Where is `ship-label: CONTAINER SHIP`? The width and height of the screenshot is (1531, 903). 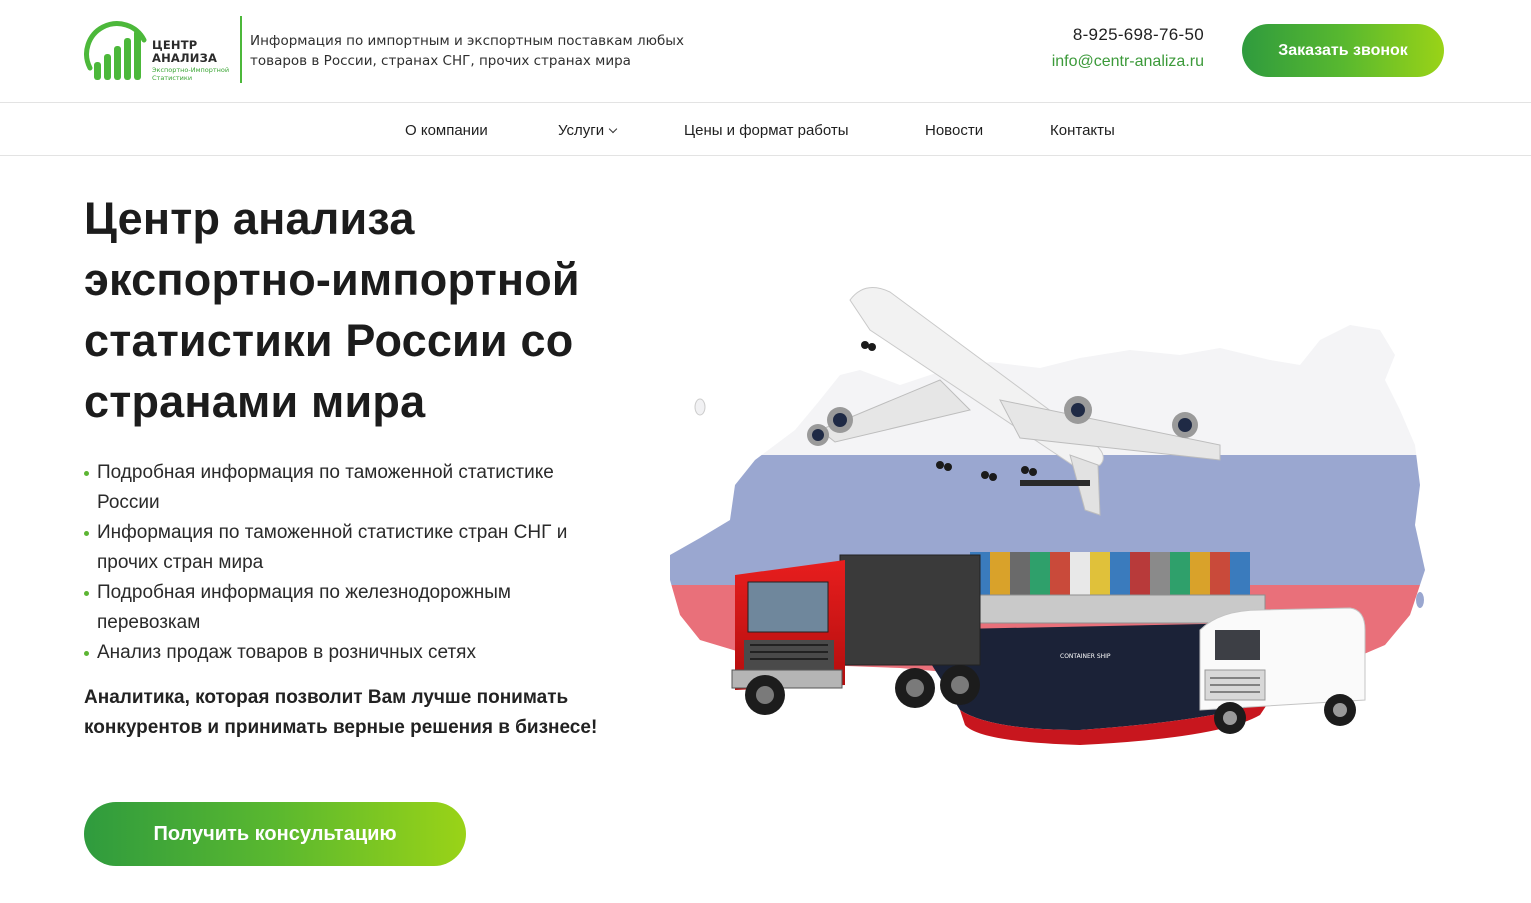 ship-label: CONTAINER SHIP is located at coordinates (1085, 656).